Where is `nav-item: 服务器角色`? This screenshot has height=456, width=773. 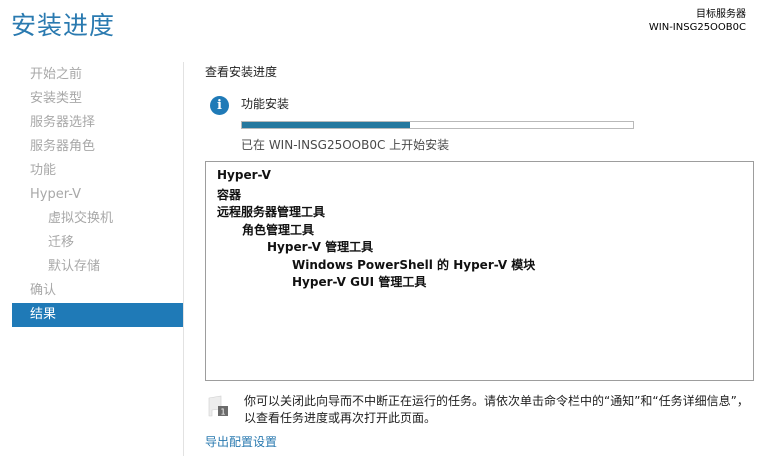
nav-item: 服务器角色 is located at coordinates (97, 147).